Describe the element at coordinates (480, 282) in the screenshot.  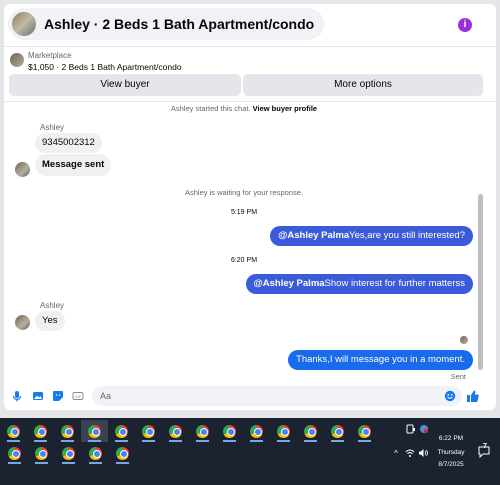
I see `message-scrollbar` at that location.